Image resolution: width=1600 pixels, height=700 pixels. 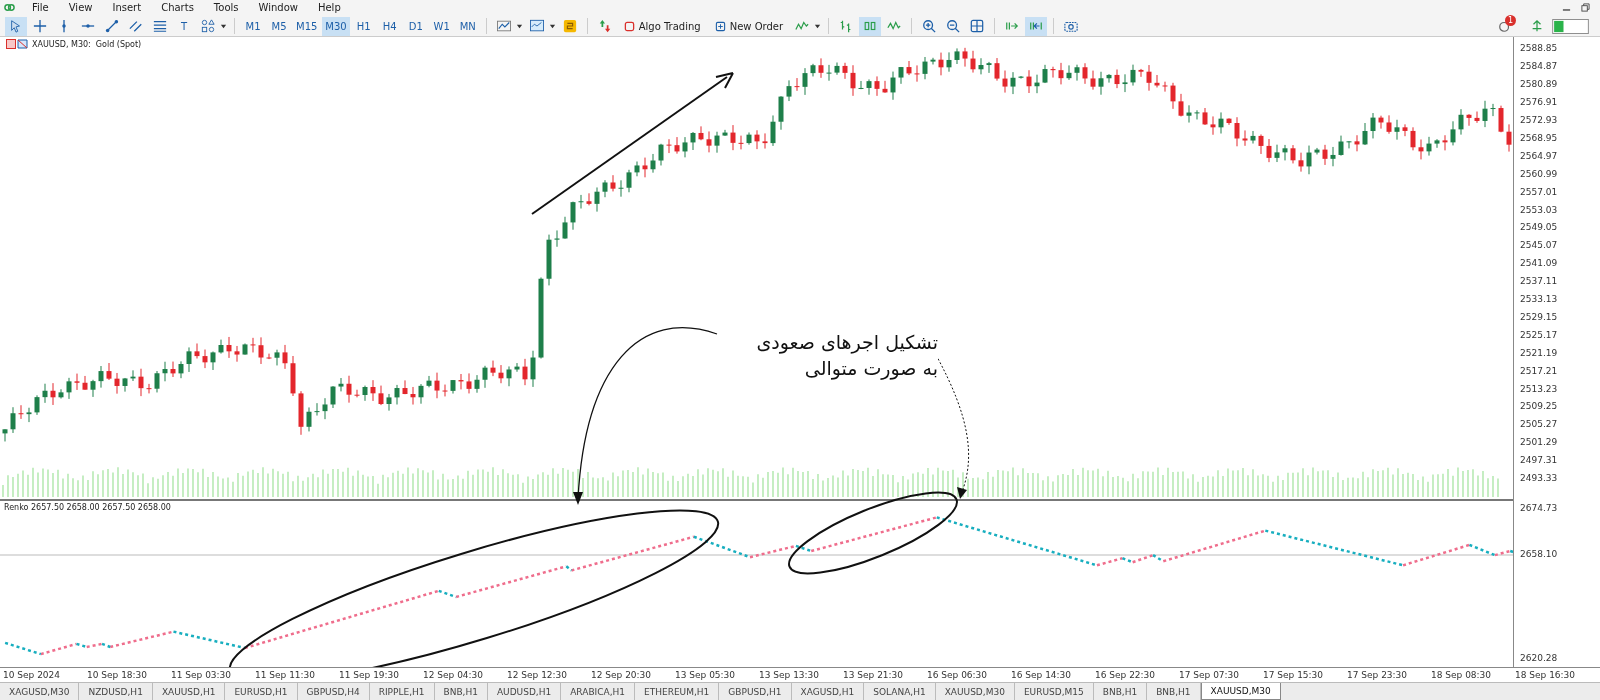 I want to click on price-label: 2560.99, so click(x=1538, y=173).